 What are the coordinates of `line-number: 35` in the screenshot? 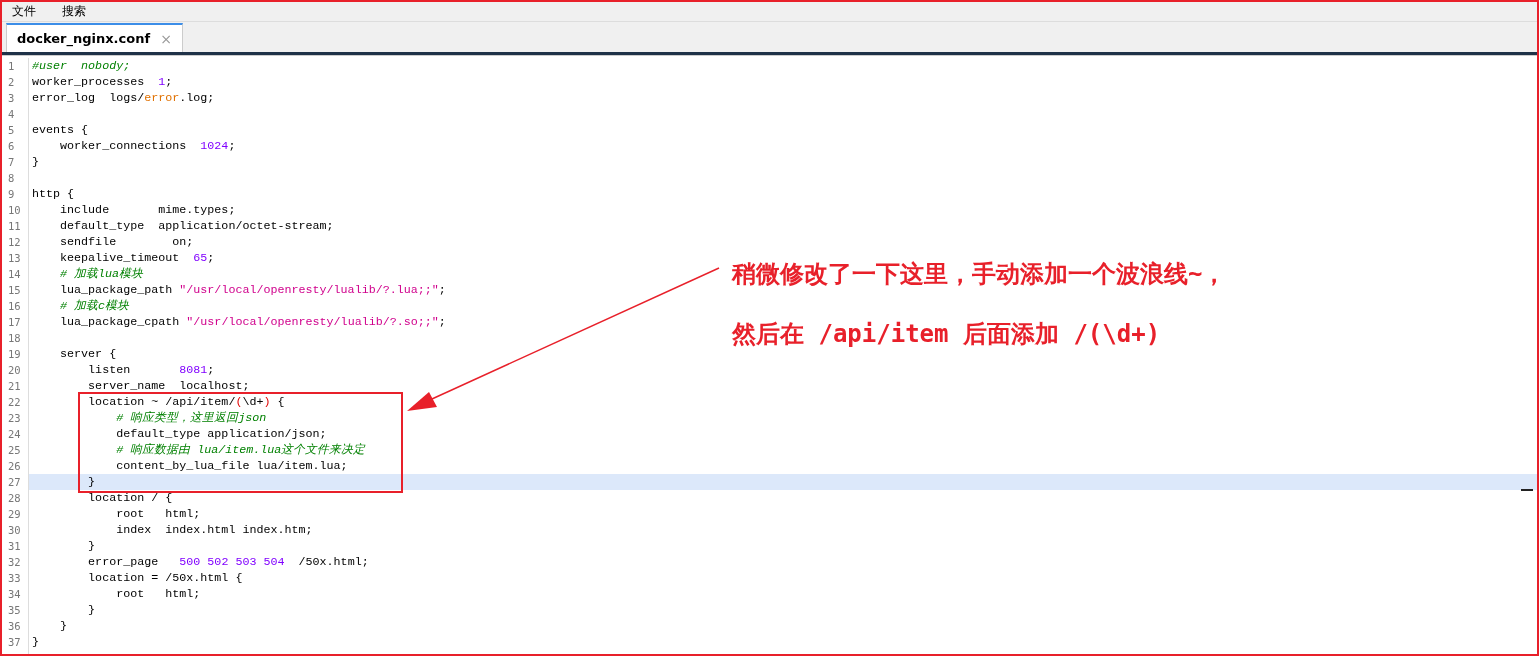 It's located at (14, 610).